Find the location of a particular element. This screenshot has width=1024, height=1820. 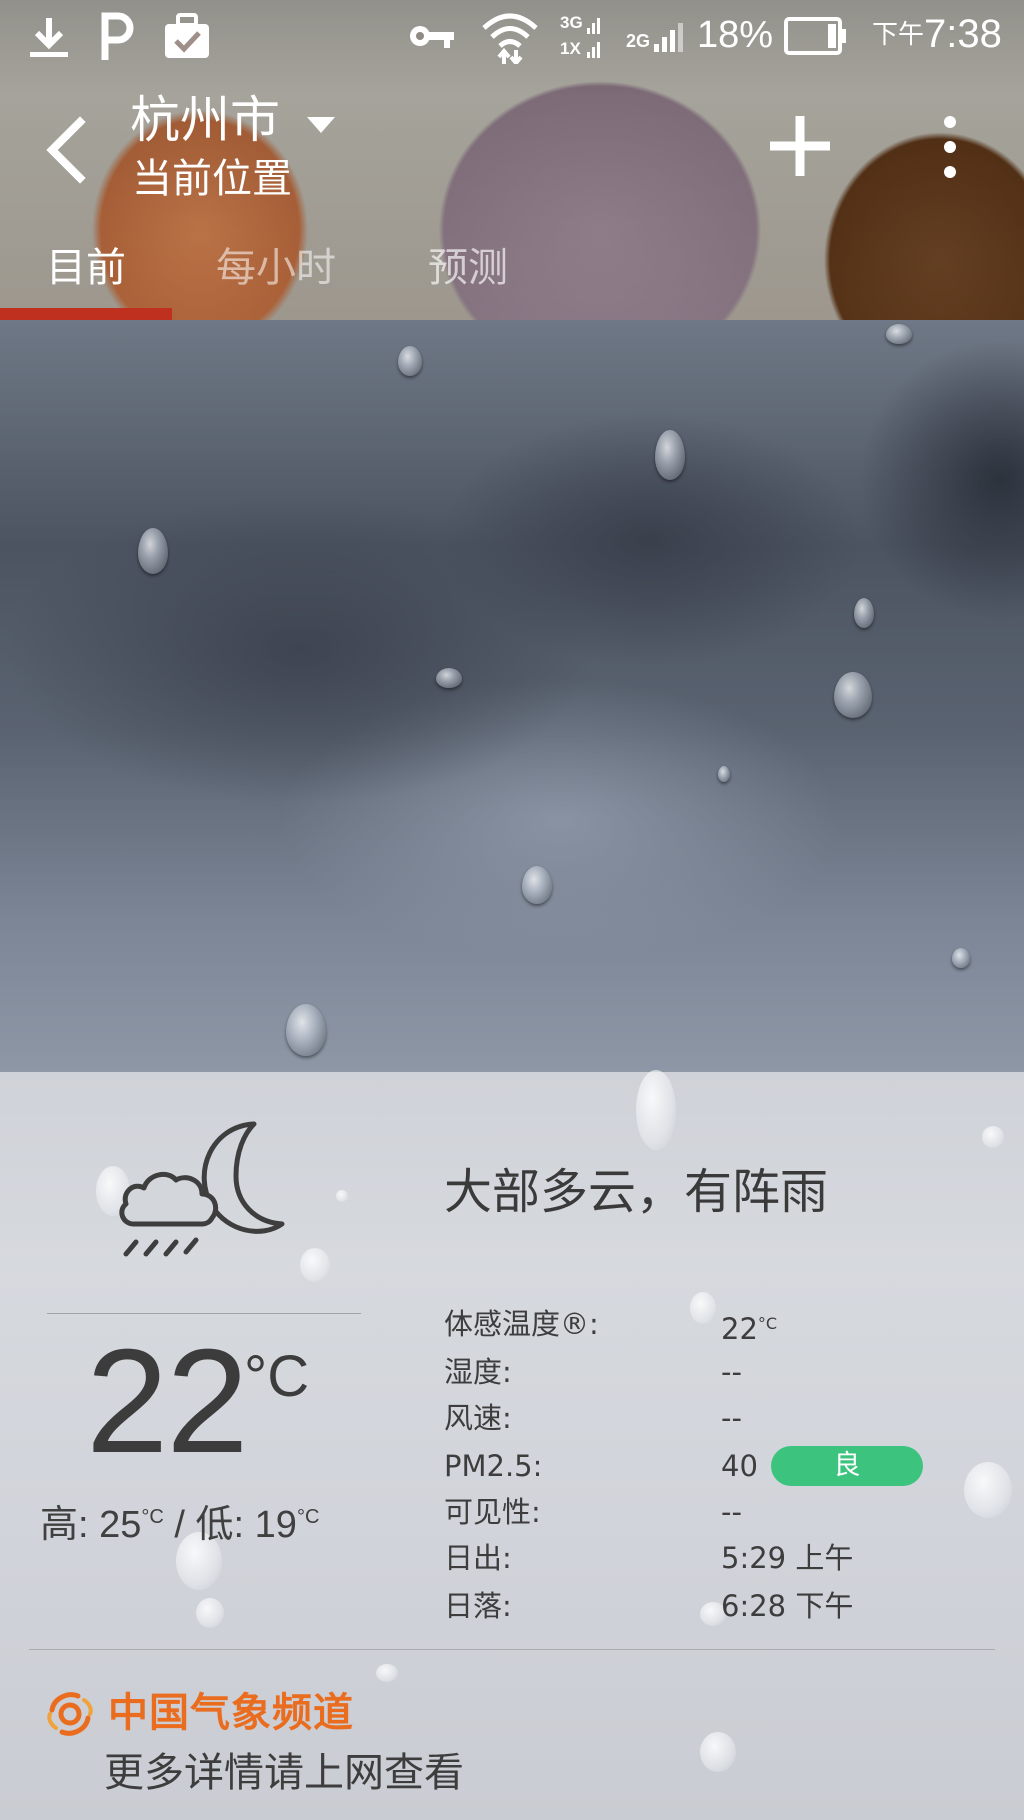

add-city-button is located at coordinates (800, 146).